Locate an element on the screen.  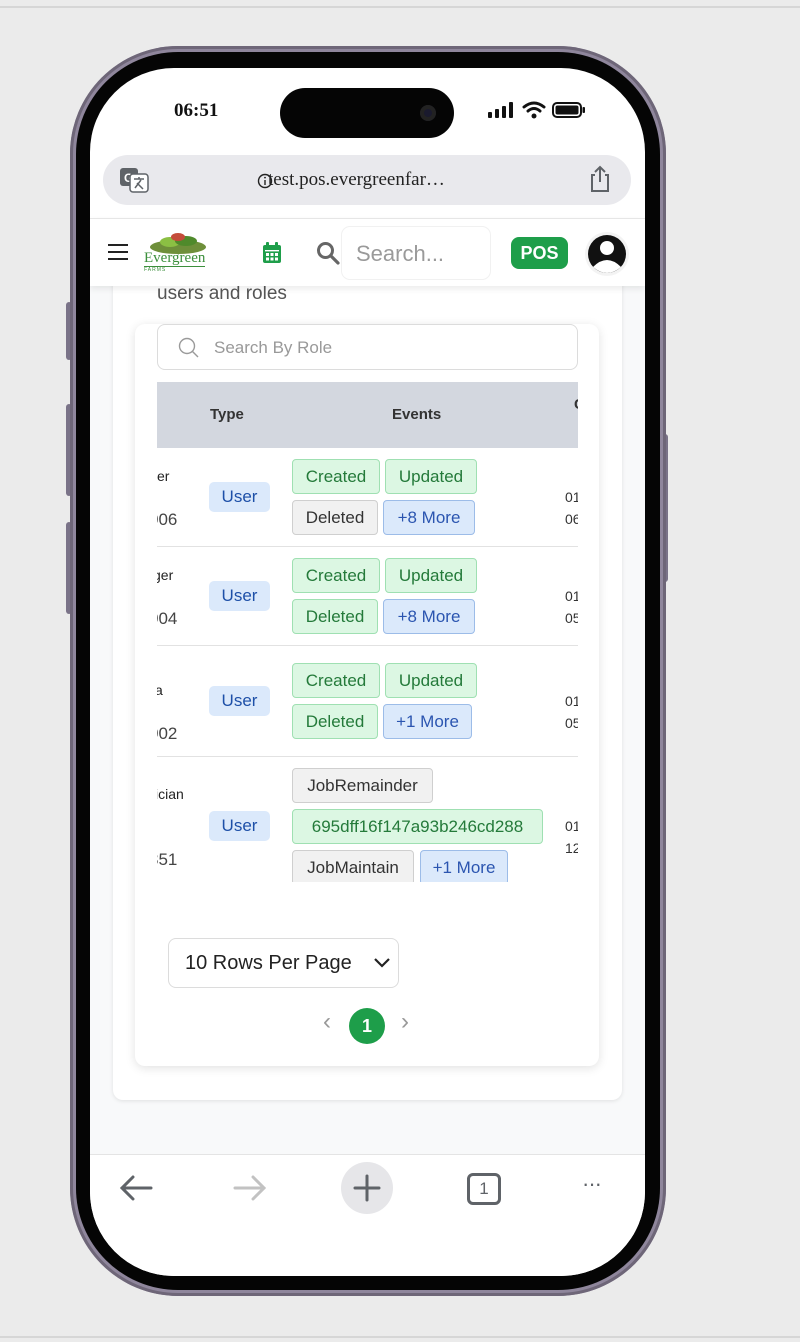
rows-per-page-select: 10 Rows Per Page is located at coordinates (283, 963).